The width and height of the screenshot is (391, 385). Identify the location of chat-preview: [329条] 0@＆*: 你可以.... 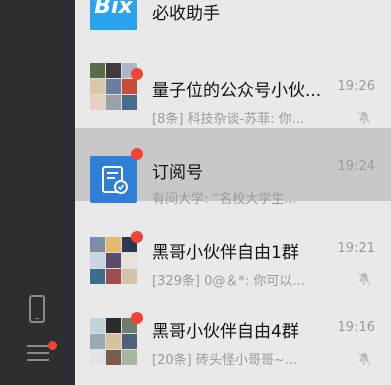
(228, 281).